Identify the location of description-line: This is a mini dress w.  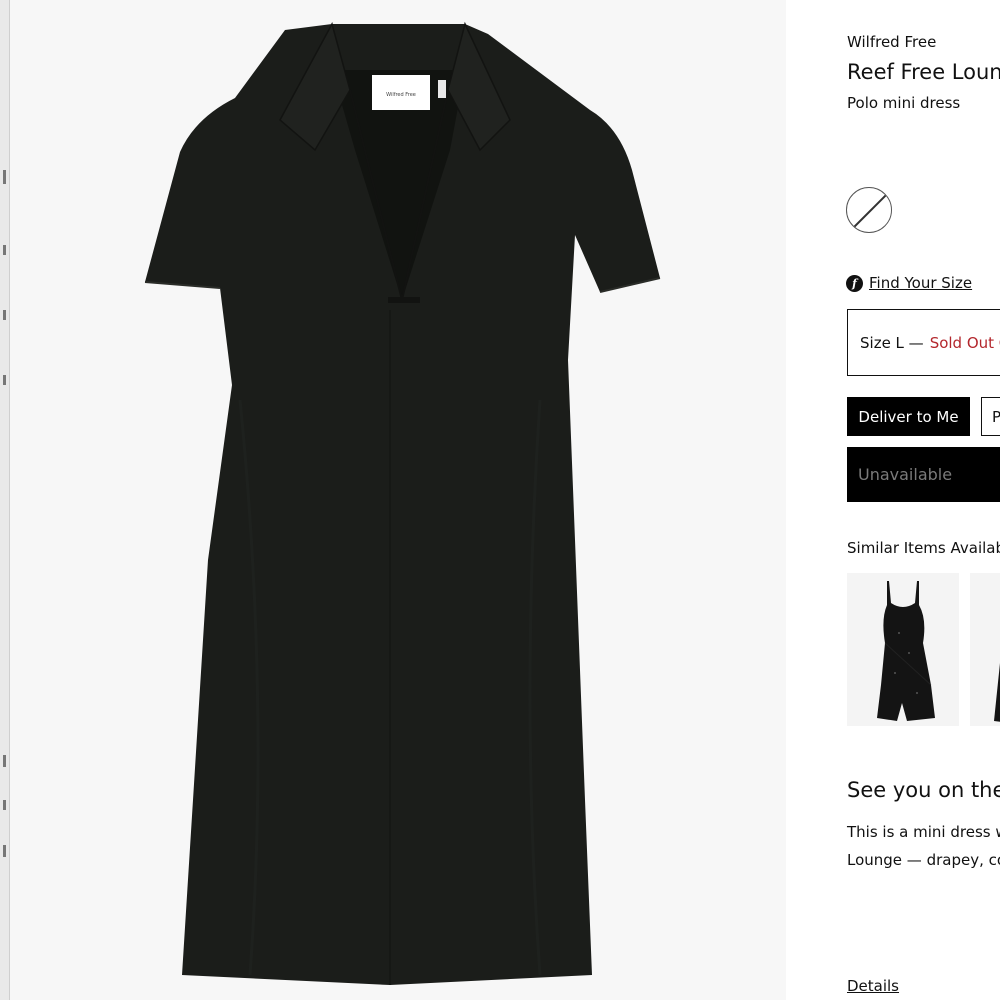
(923, 832).